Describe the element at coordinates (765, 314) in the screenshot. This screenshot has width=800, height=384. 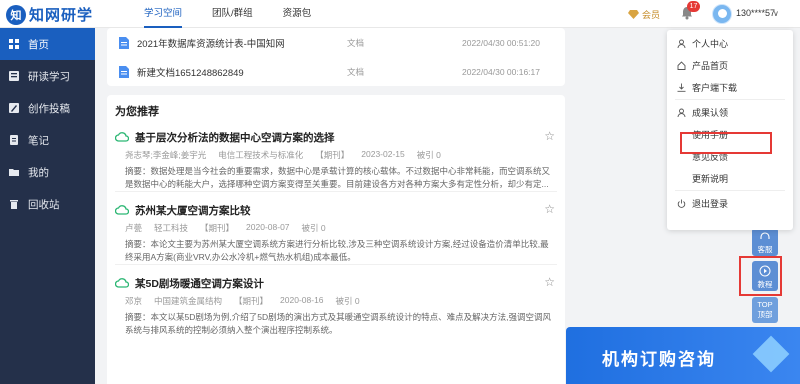
I see `back-to-top-cn: 顶部` at that location.